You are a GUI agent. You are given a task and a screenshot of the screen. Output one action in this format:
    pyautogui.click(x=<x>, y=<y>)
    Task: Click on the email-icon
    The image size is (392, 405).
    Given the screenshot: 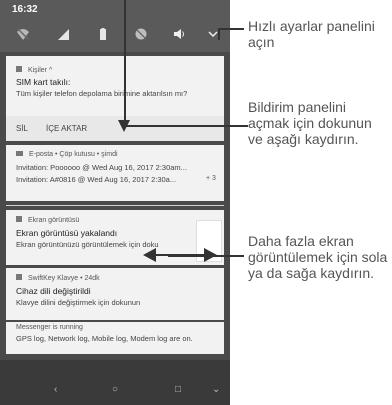 What is the action you would take?
    pyautogui.click(x=19, y=153)
    